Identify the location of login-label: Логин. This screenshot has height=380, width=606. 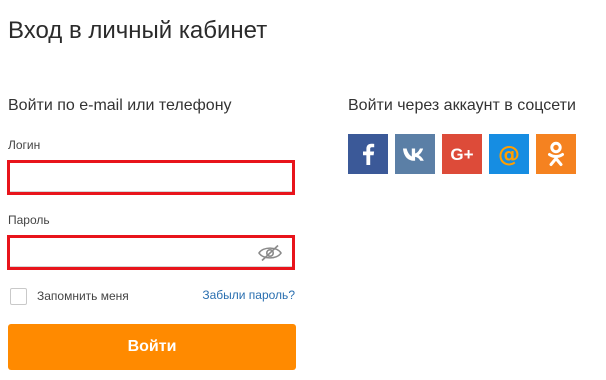
(24, 145).